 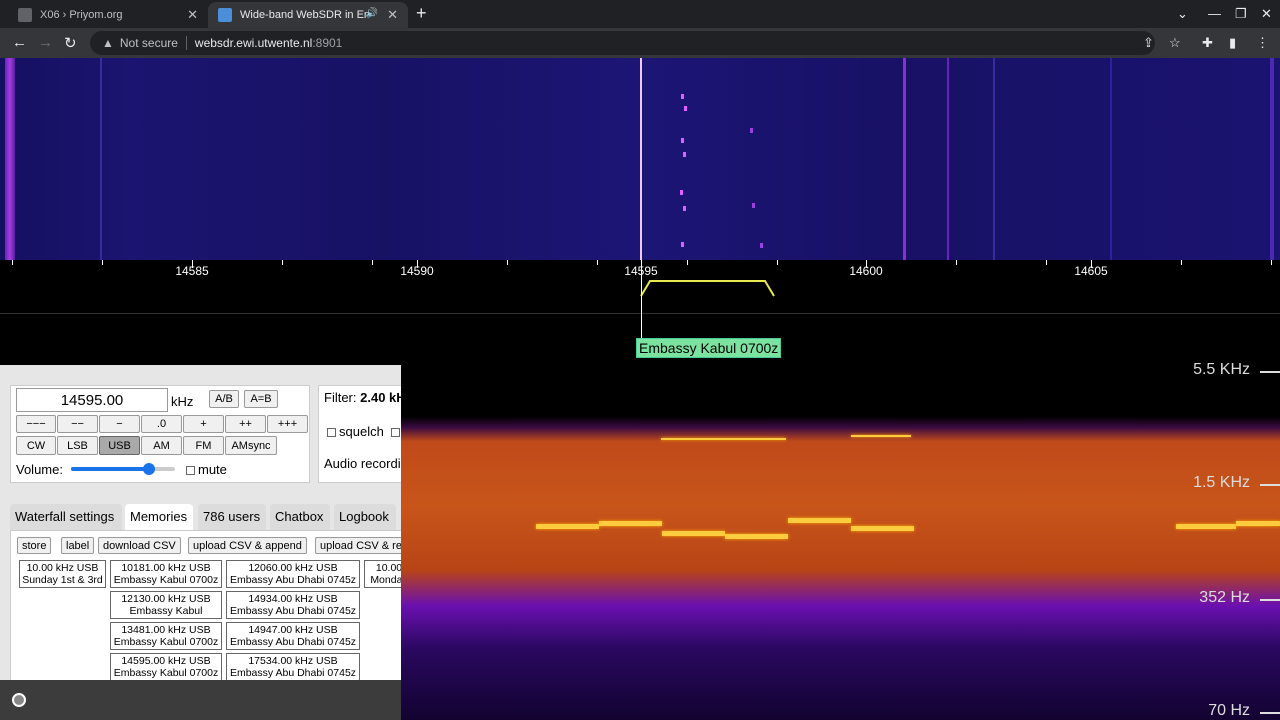 What do you see at coordinates (148, 43) in the screenshot?
I see `not-secure-label: Not secure` at bounding box center [148, 43].